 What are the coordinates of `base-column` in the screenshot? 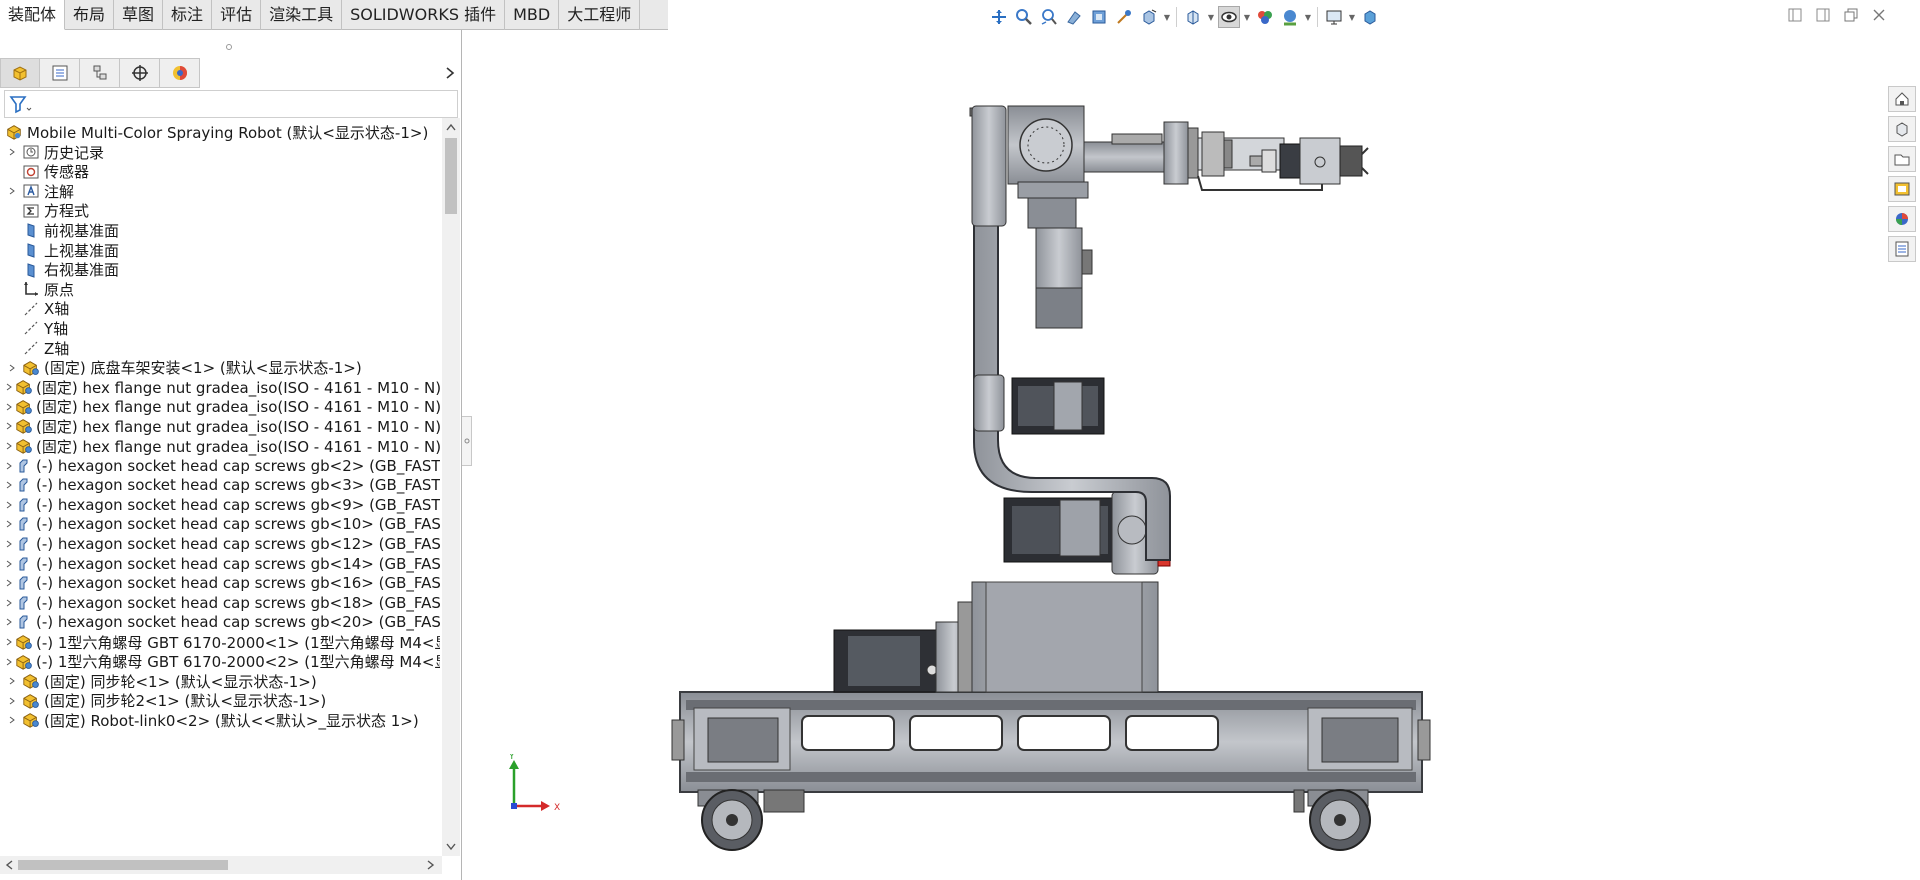 It's located at (996, 637).